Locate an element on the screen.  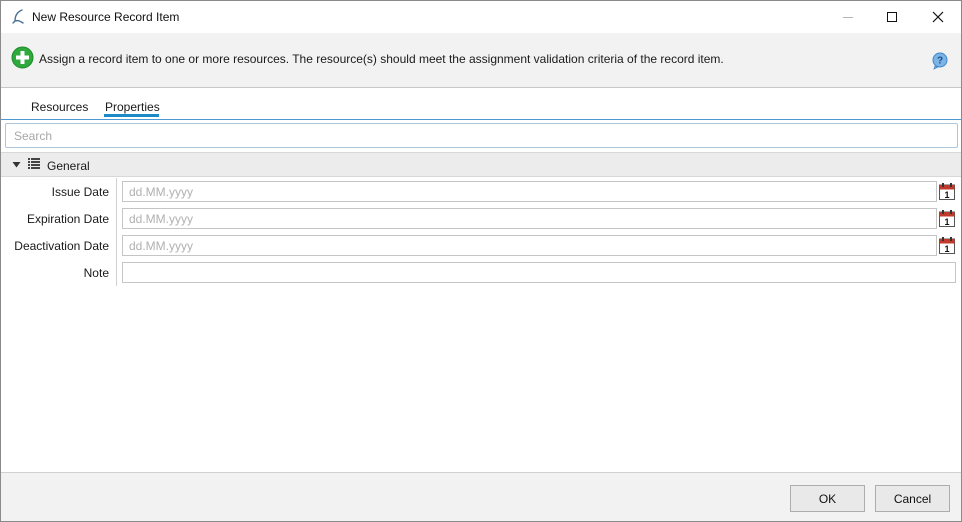
expiration-date-input is located at coordinates (529, 218).